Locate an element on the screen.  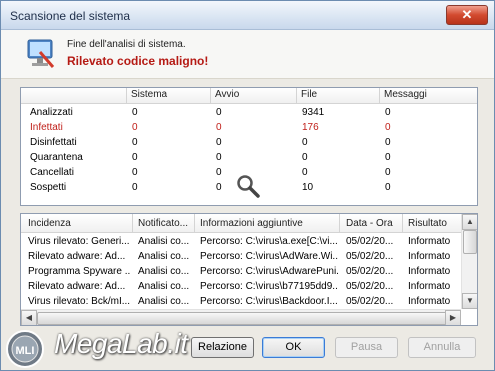
scan-complete-message: Fine dell'analisi di sistema. is located at coordinates (126, 44).